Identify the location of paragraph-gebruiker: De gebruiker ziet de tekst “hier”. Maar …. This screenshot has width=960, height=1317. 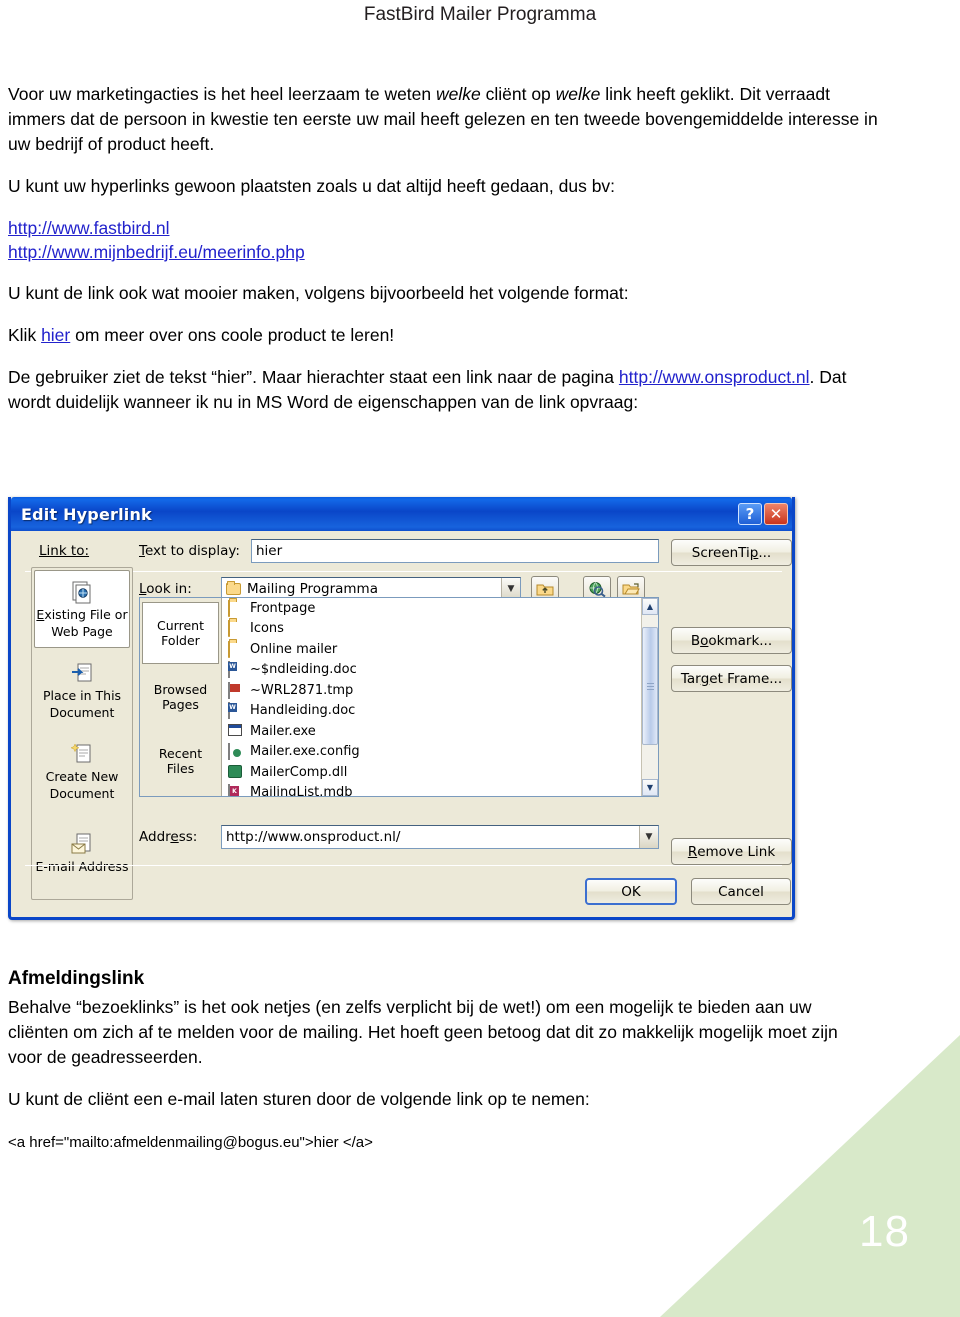
(443, 390).